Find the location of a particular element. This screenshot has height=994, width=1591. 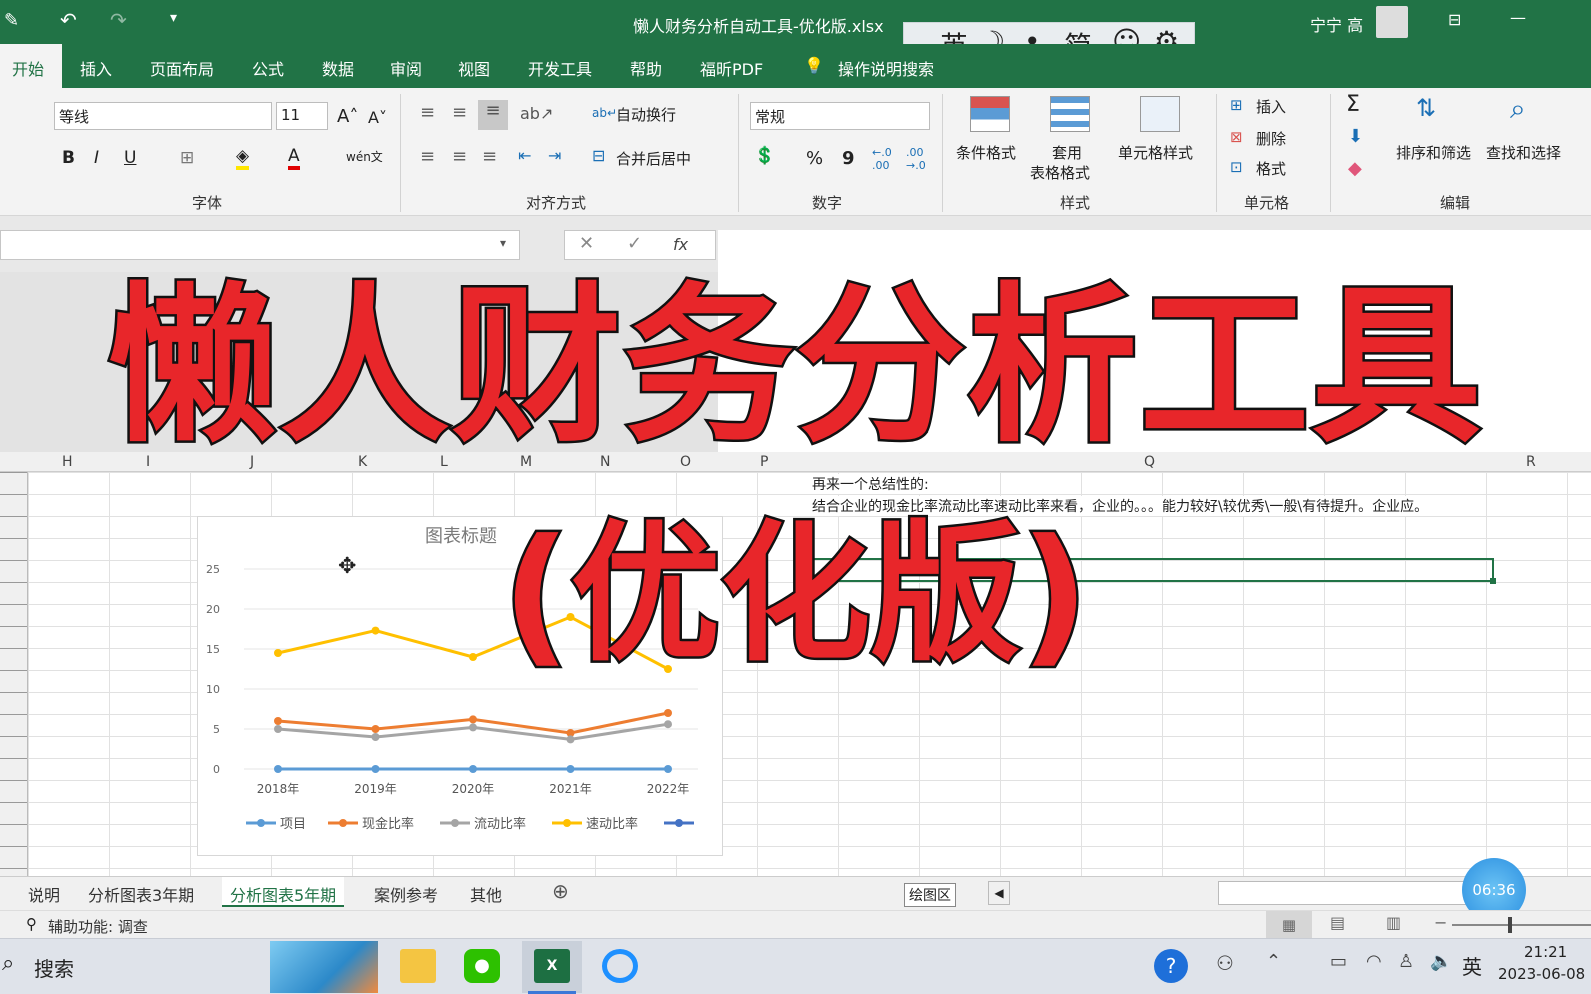

fill-down-icon: ⬇ is located at coordinates (1355, 136).